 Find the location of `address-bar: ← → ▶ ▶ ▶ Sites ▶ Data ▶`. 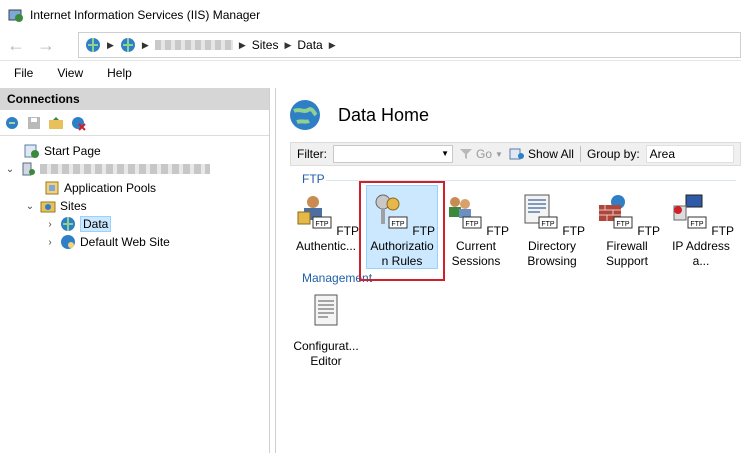

address-bar: ← → ▶ ▶ ▶ Sites ▶ Data ▶ is located at coordinates (370, 45).